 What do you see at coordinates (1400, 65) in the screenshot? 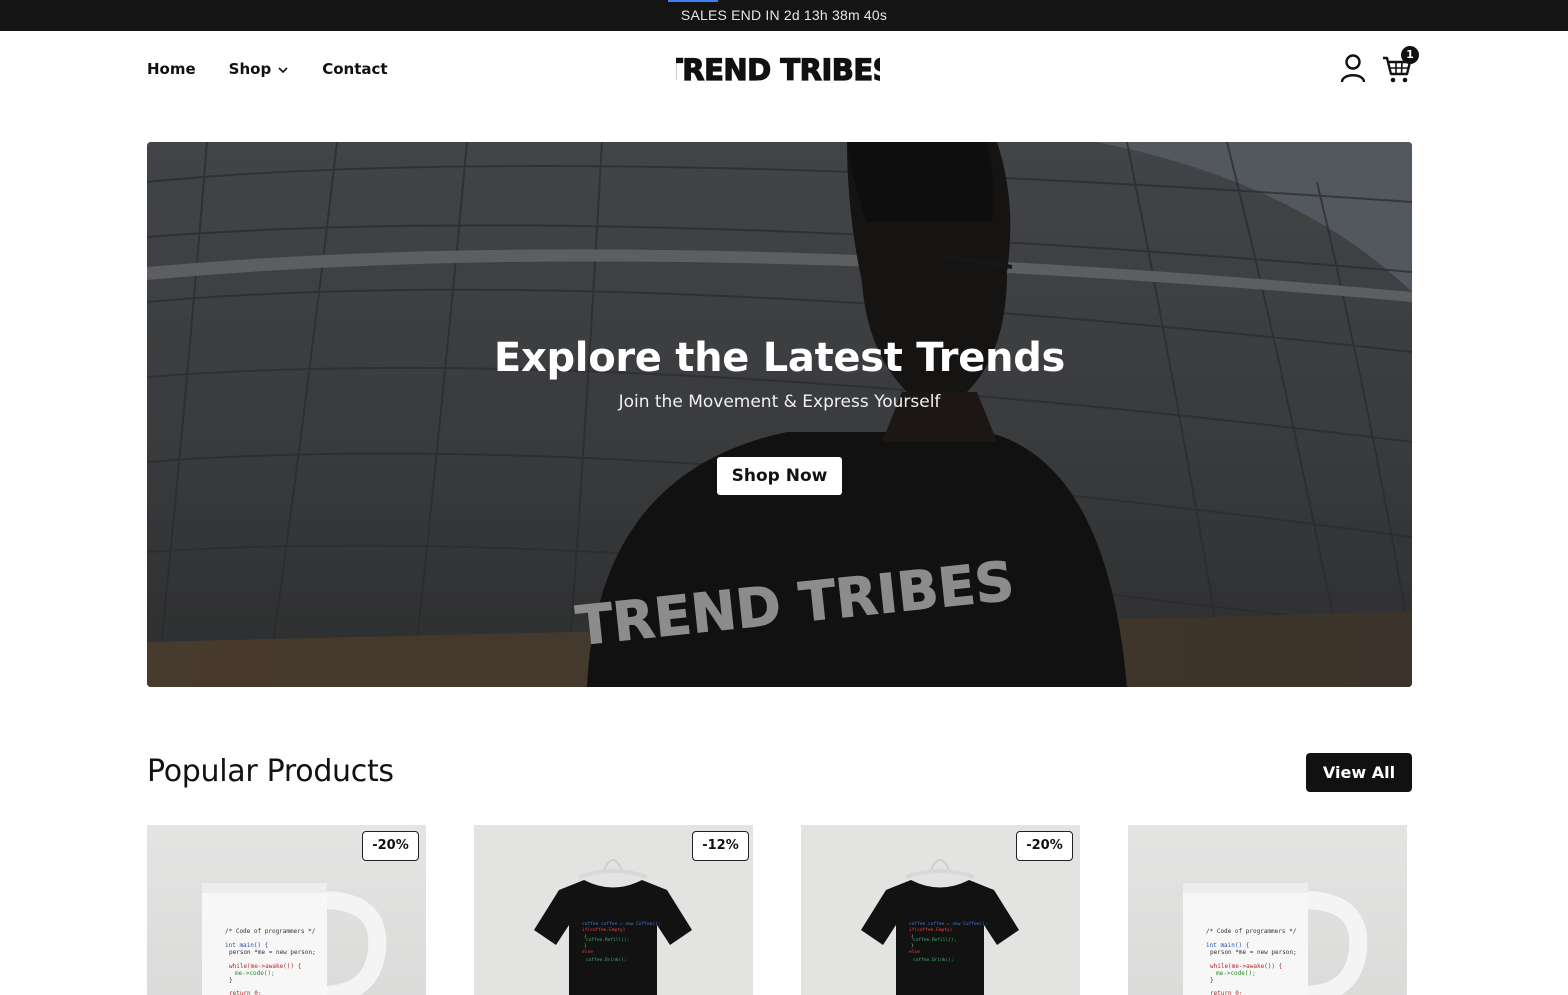
I see `cart-button: 1` at bounding box center [1400, 65].